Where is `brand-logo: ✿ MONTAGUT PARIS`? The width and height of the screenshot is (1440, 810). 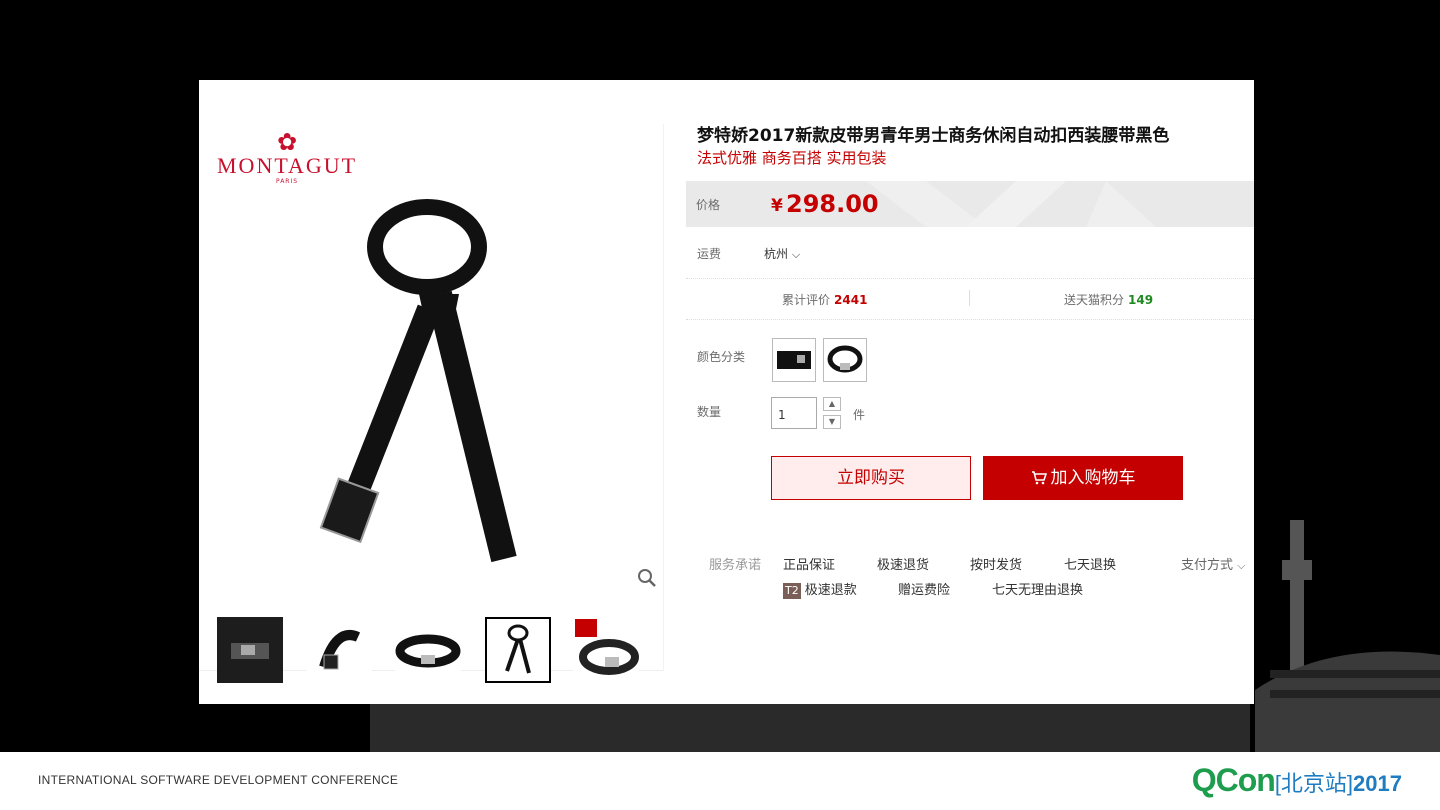 brand-logo: ✿ MONTAGUT PARIS is located at coordinates (287, 156).